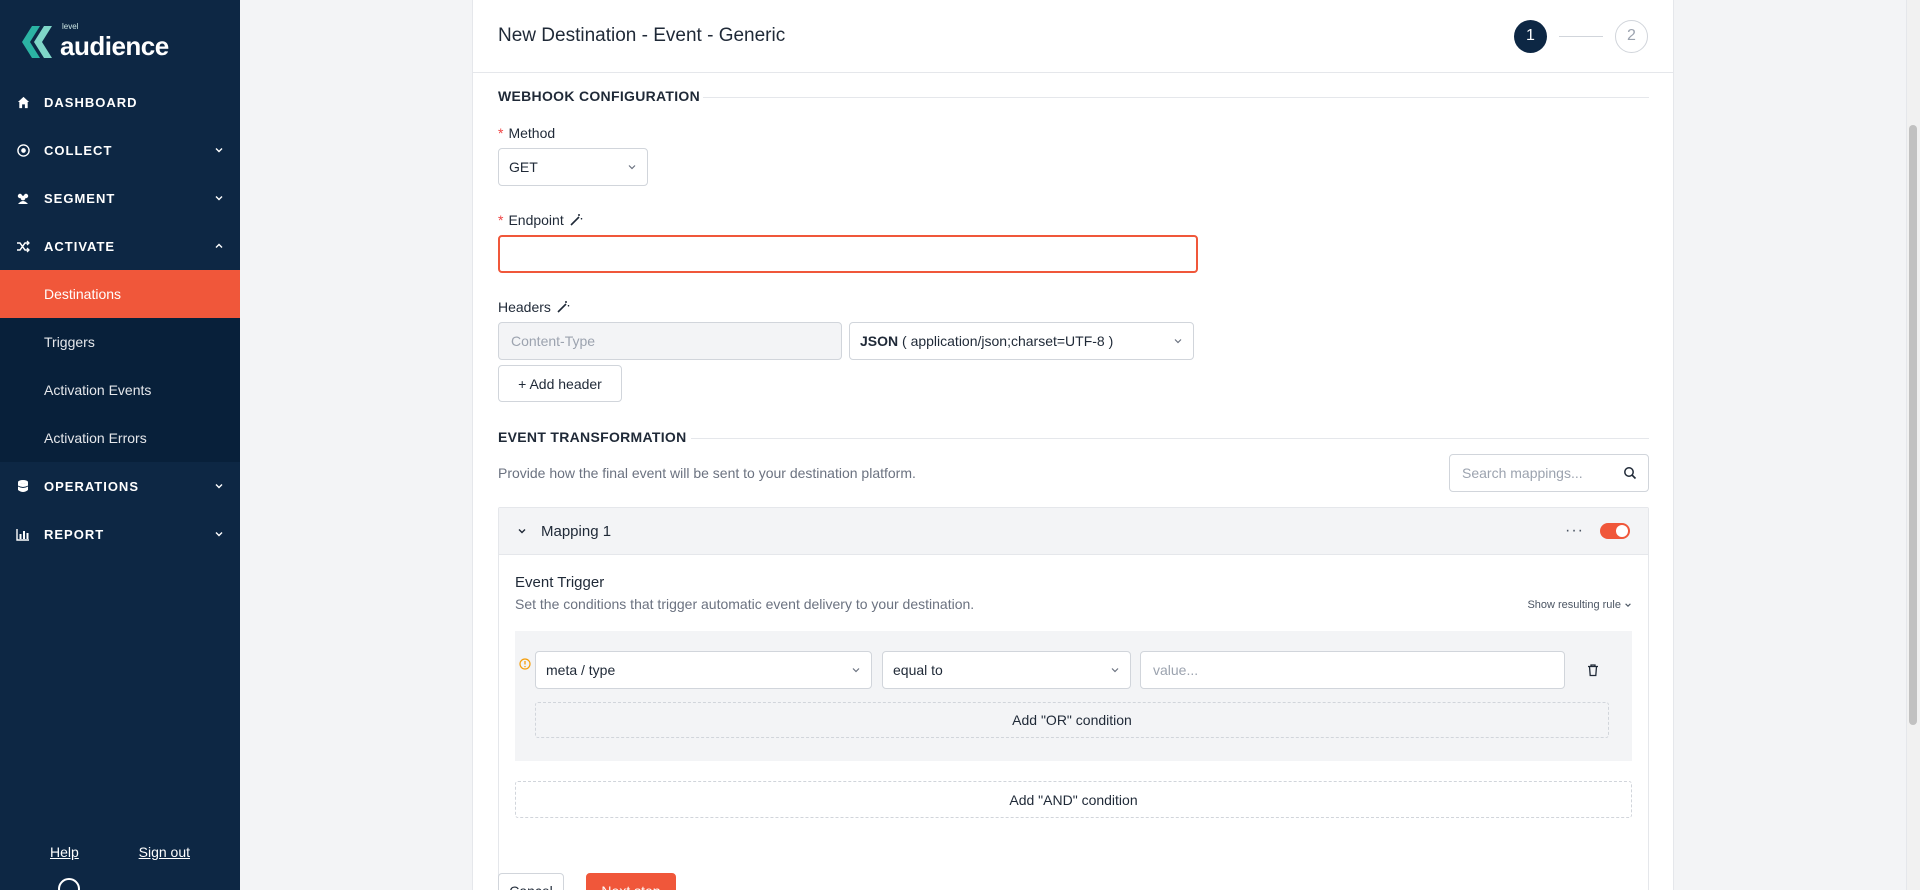  Describe the element at coordinates (23, 534) in the screenshot. I see `bar-chart-icon` at that location.